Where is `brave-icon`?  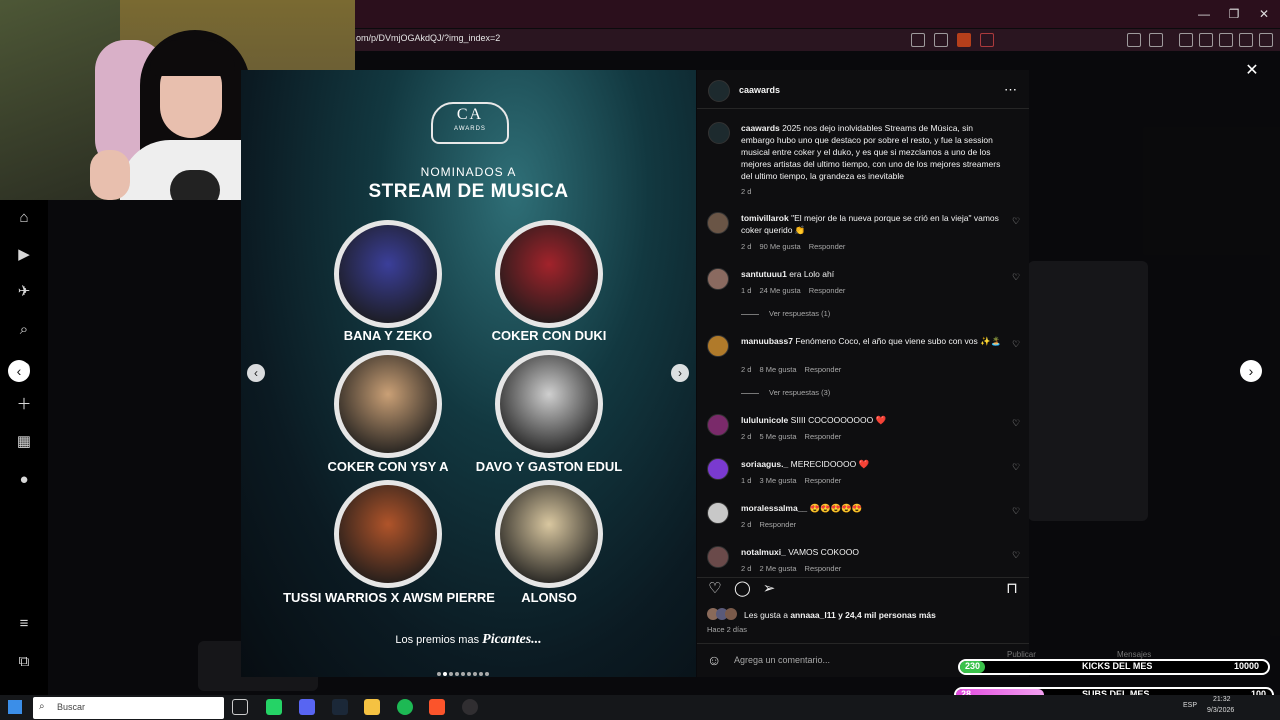
brave-icon is located at coordinates (437, 707).